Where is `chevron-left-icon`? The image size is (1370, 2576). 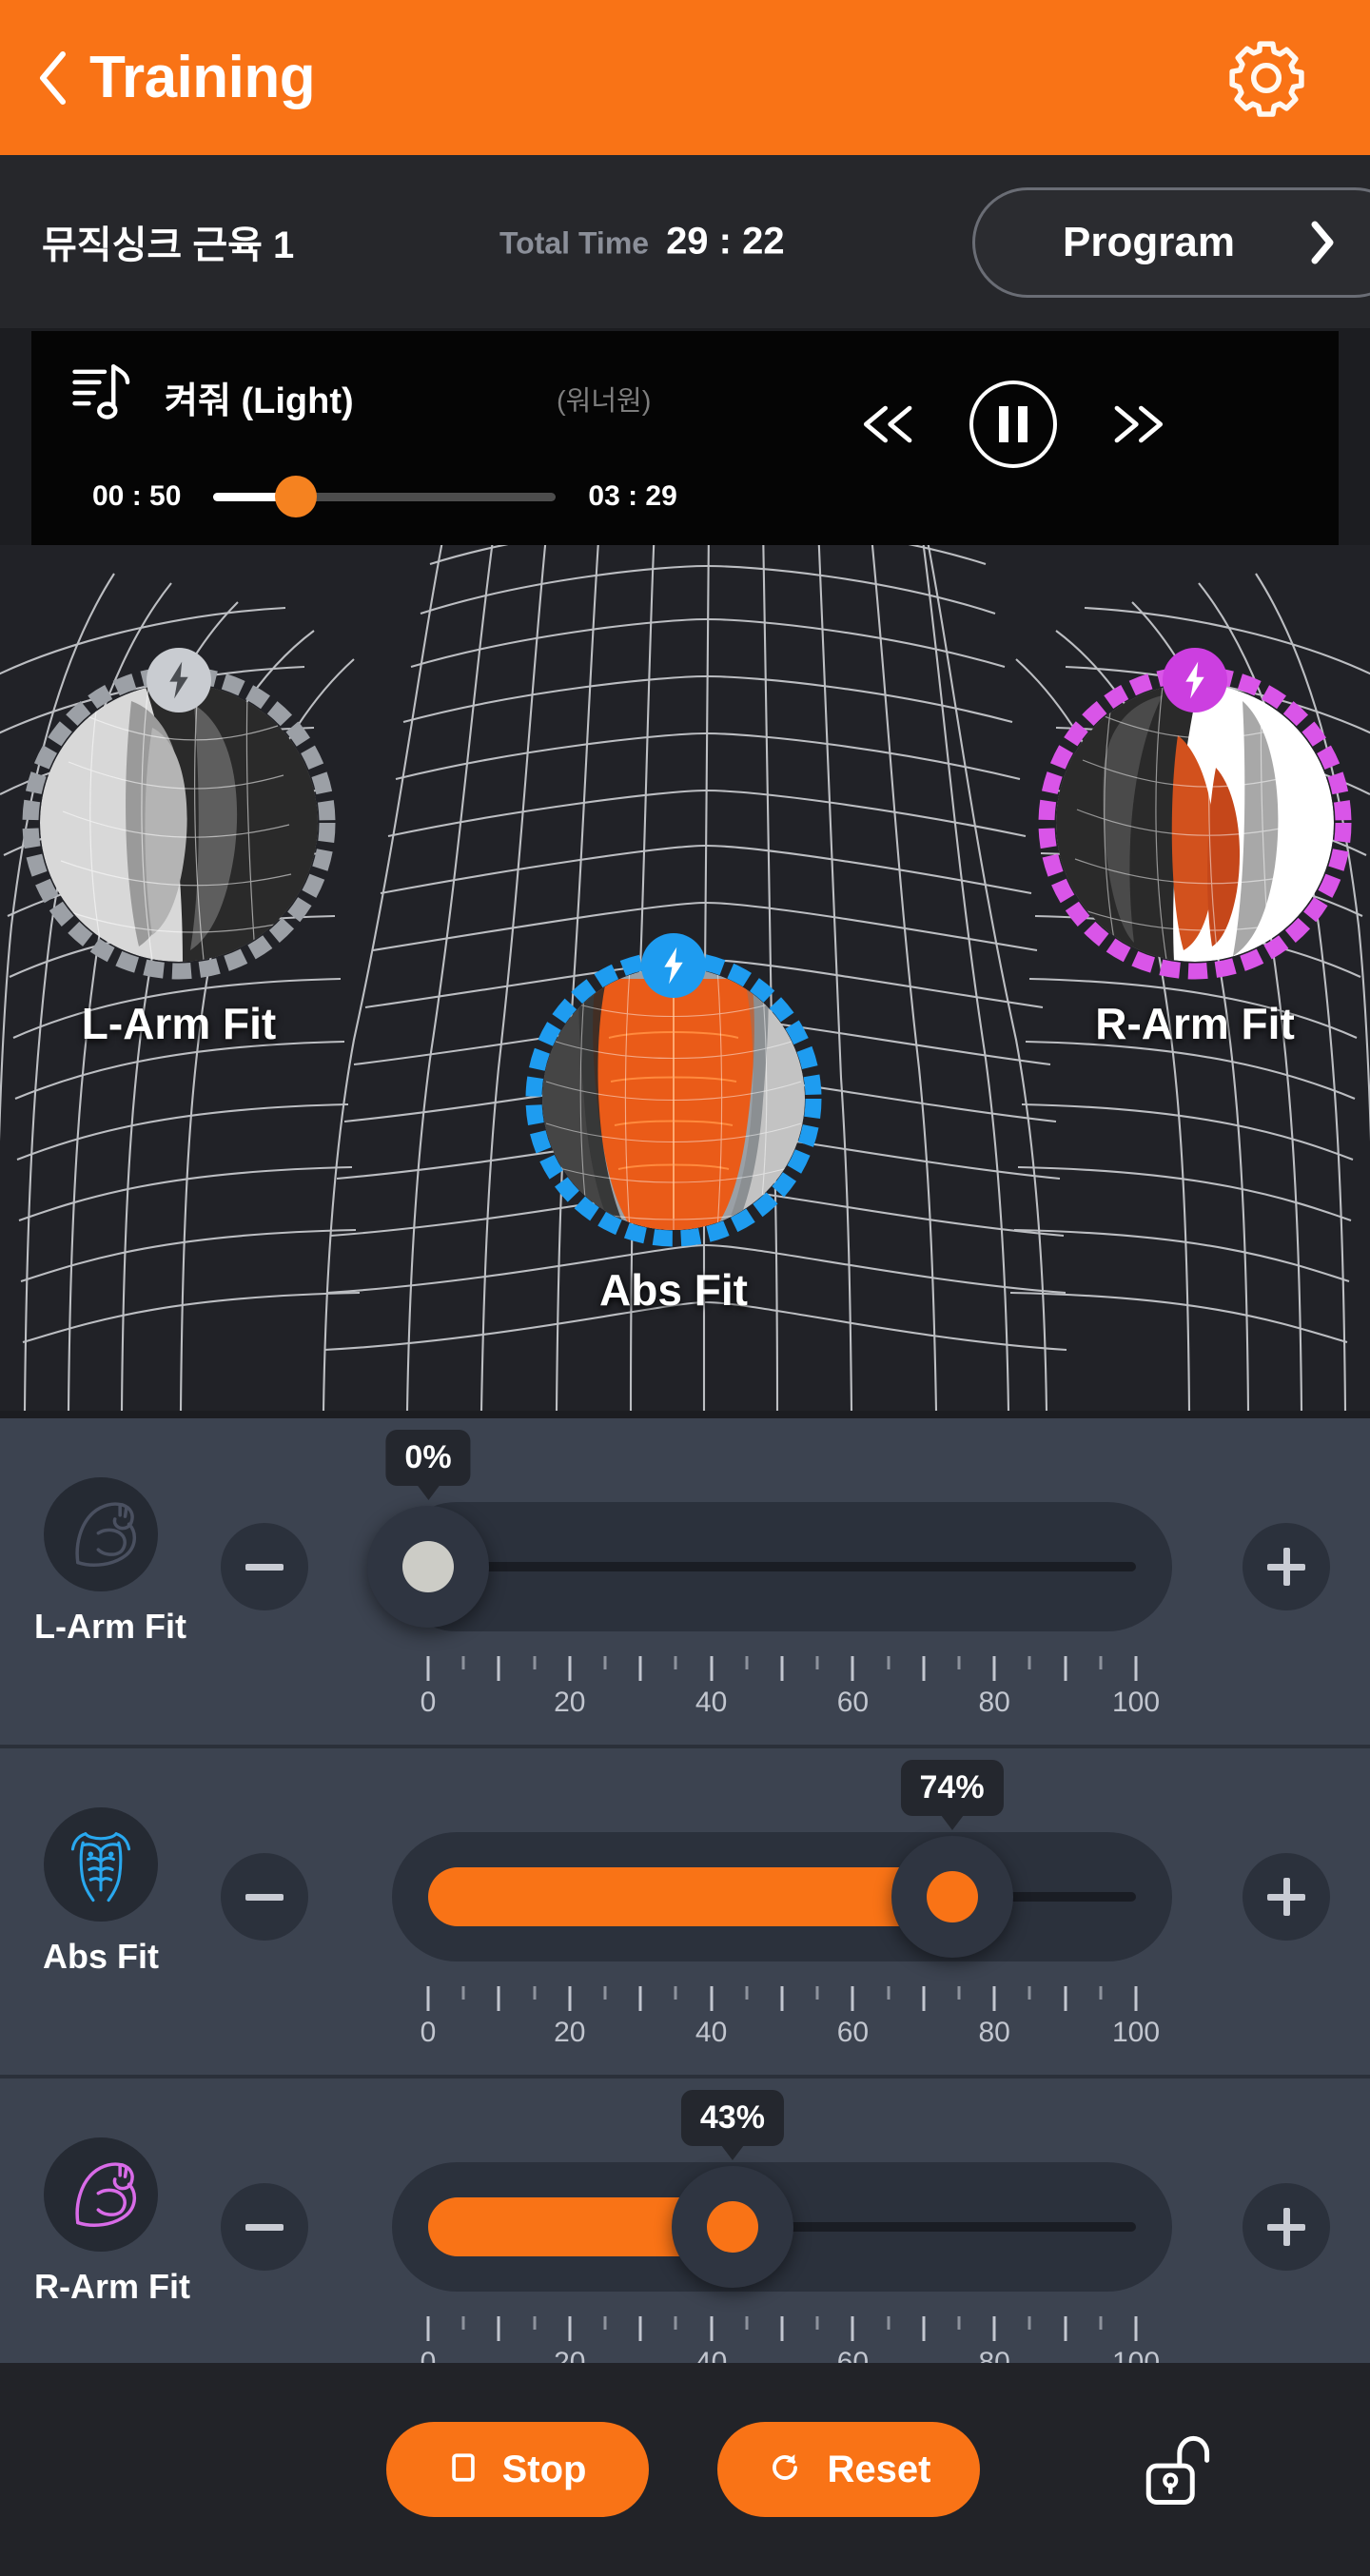 chevron-left-icon is located at coordinates (52, 78).